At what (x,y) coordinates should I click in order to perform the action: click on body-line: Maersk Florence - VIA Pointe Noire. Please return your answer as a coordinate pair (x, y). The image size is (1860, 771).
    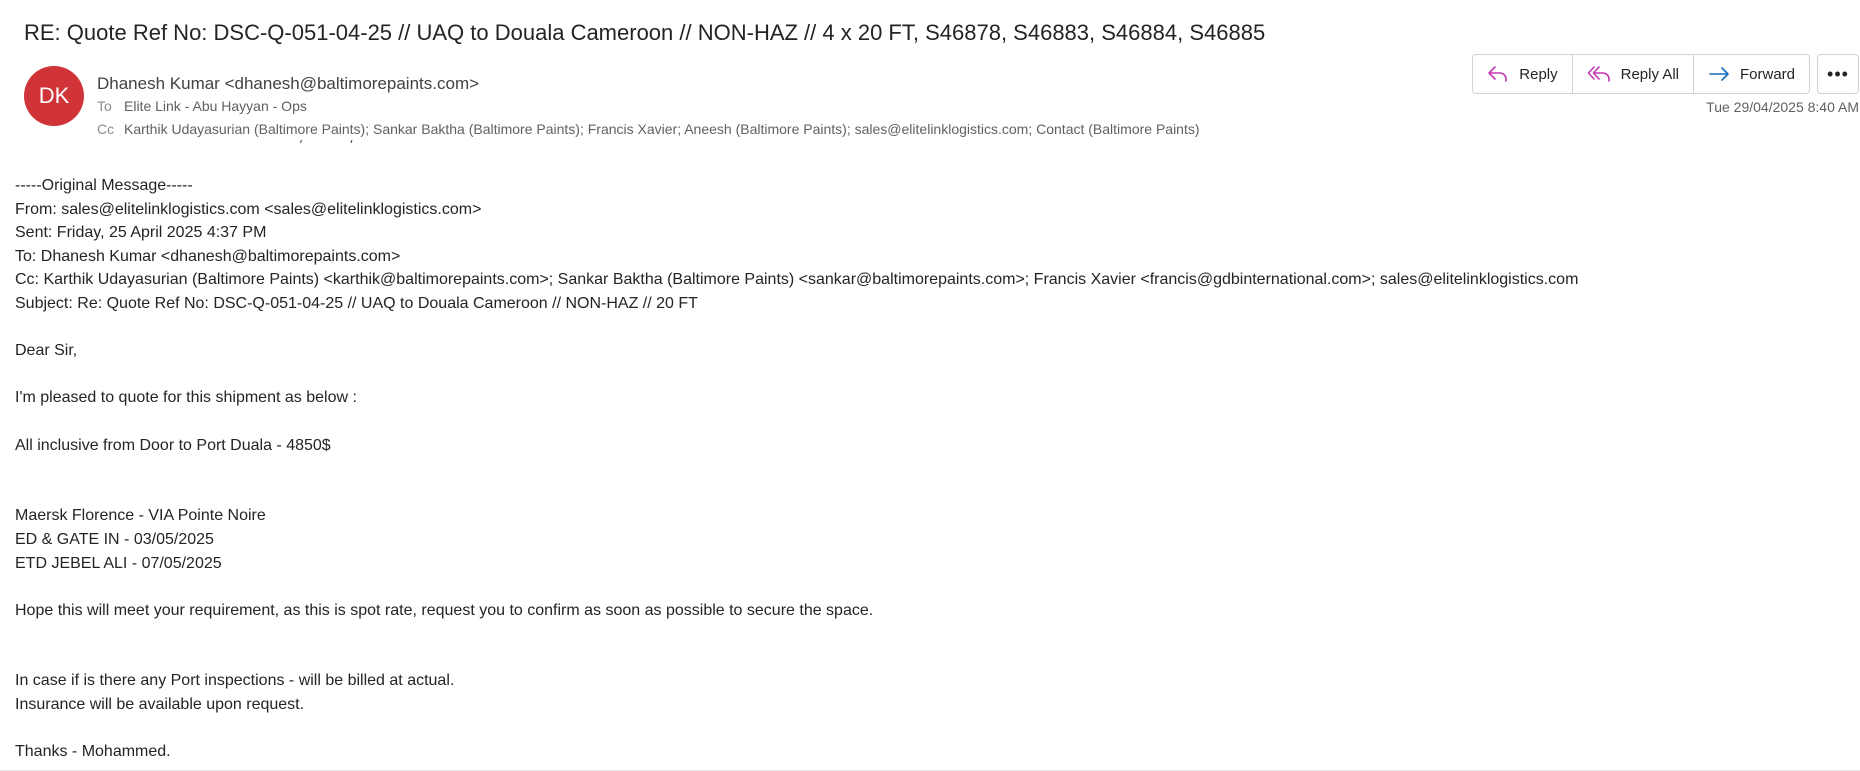
    Looking at the image, I should click on (140, 516).